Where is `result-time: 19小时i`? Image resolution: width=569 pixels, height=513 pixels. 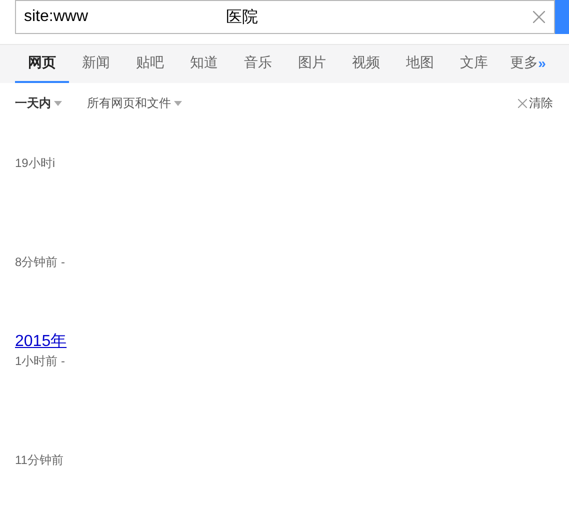
result-time: 19小时i is located at coordinates (35, 163).